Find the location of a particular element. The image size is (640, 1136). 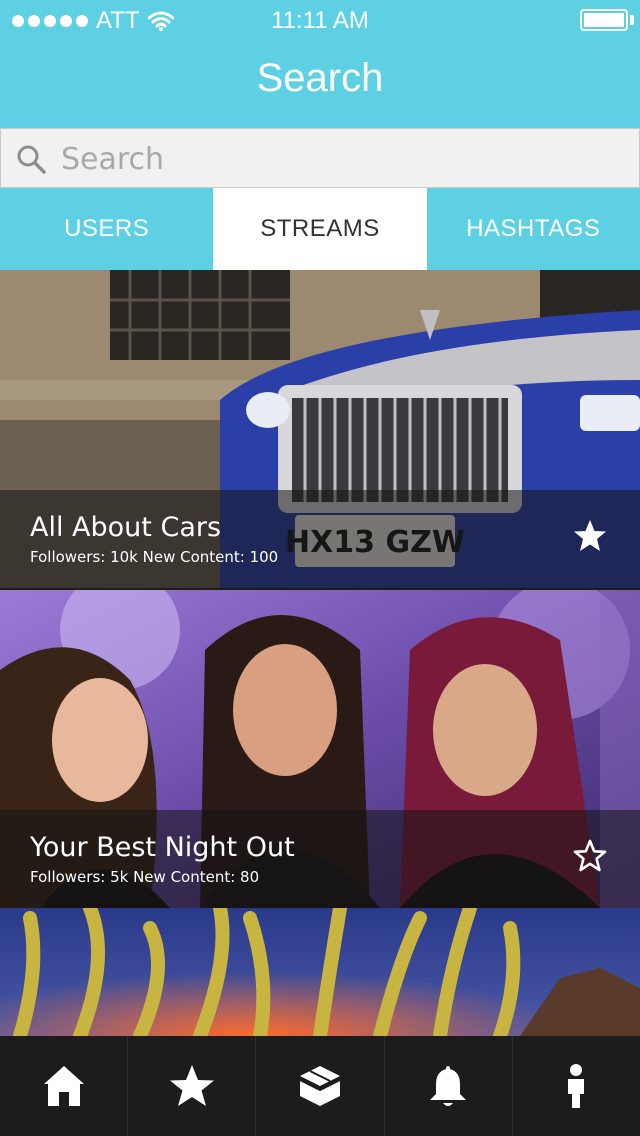

stream-card-desert is located at coordinates (320, 972).